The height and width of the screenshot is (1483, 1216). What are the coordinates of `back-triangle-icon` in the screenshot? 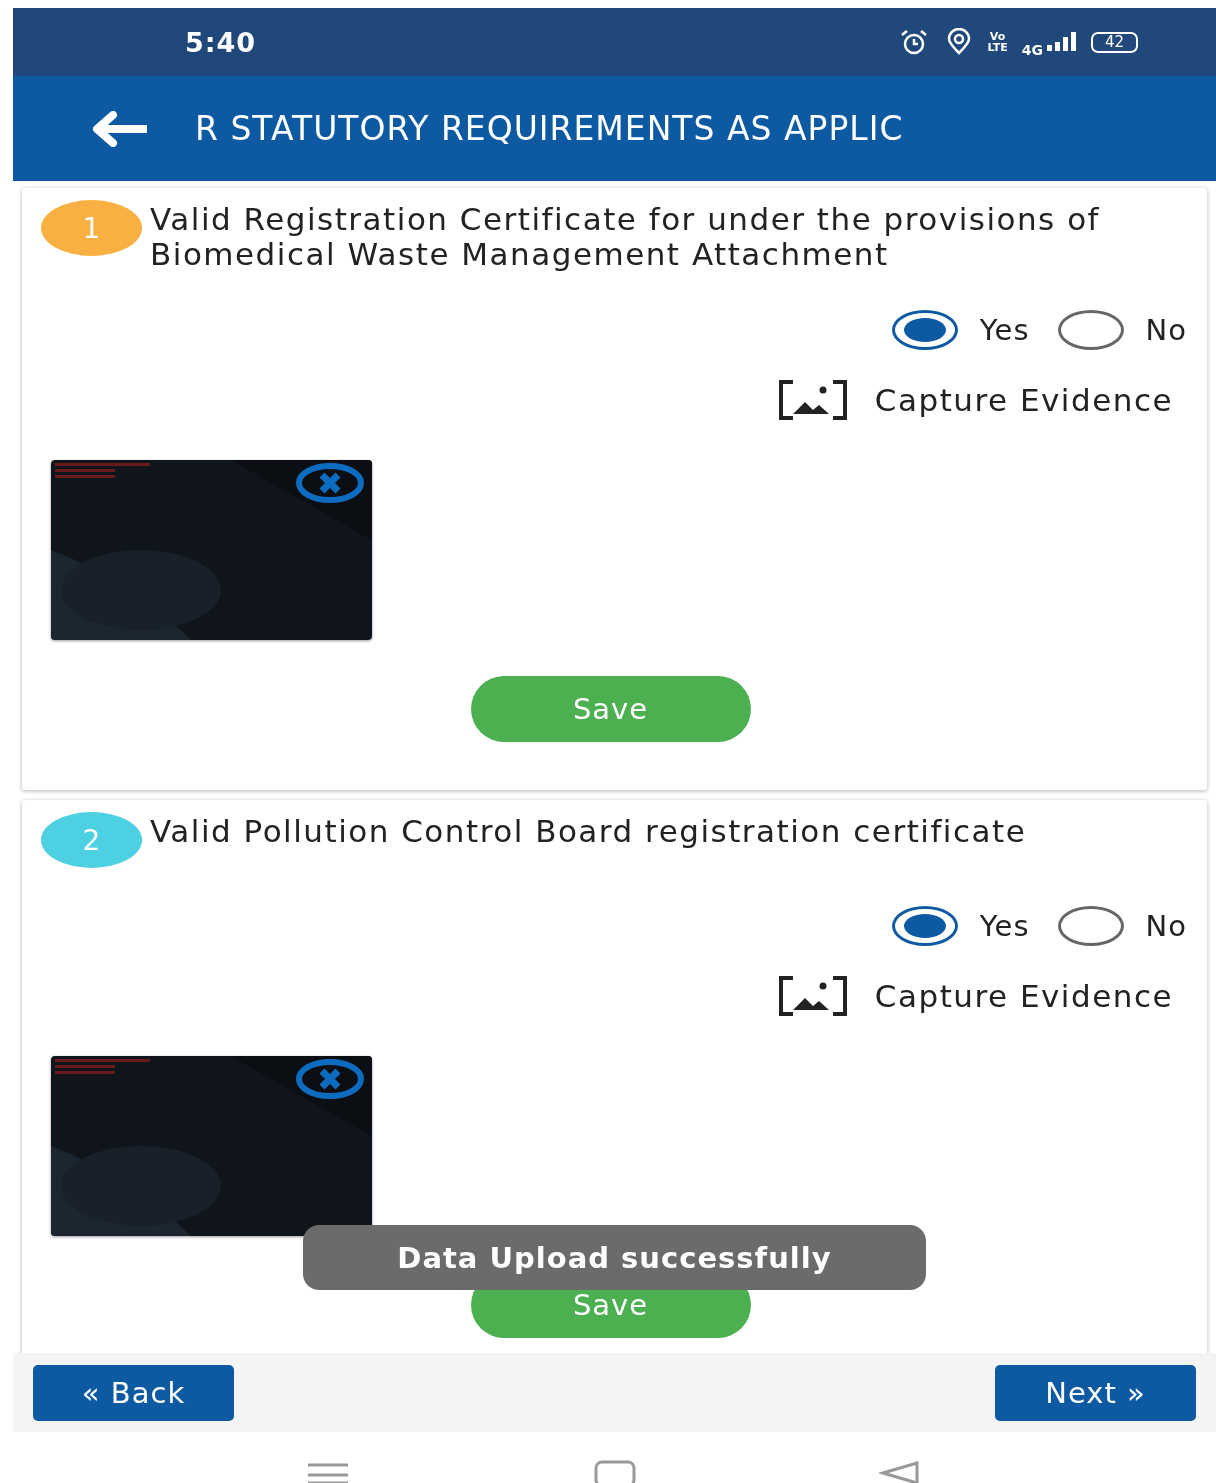 It's located at (900, 1471).